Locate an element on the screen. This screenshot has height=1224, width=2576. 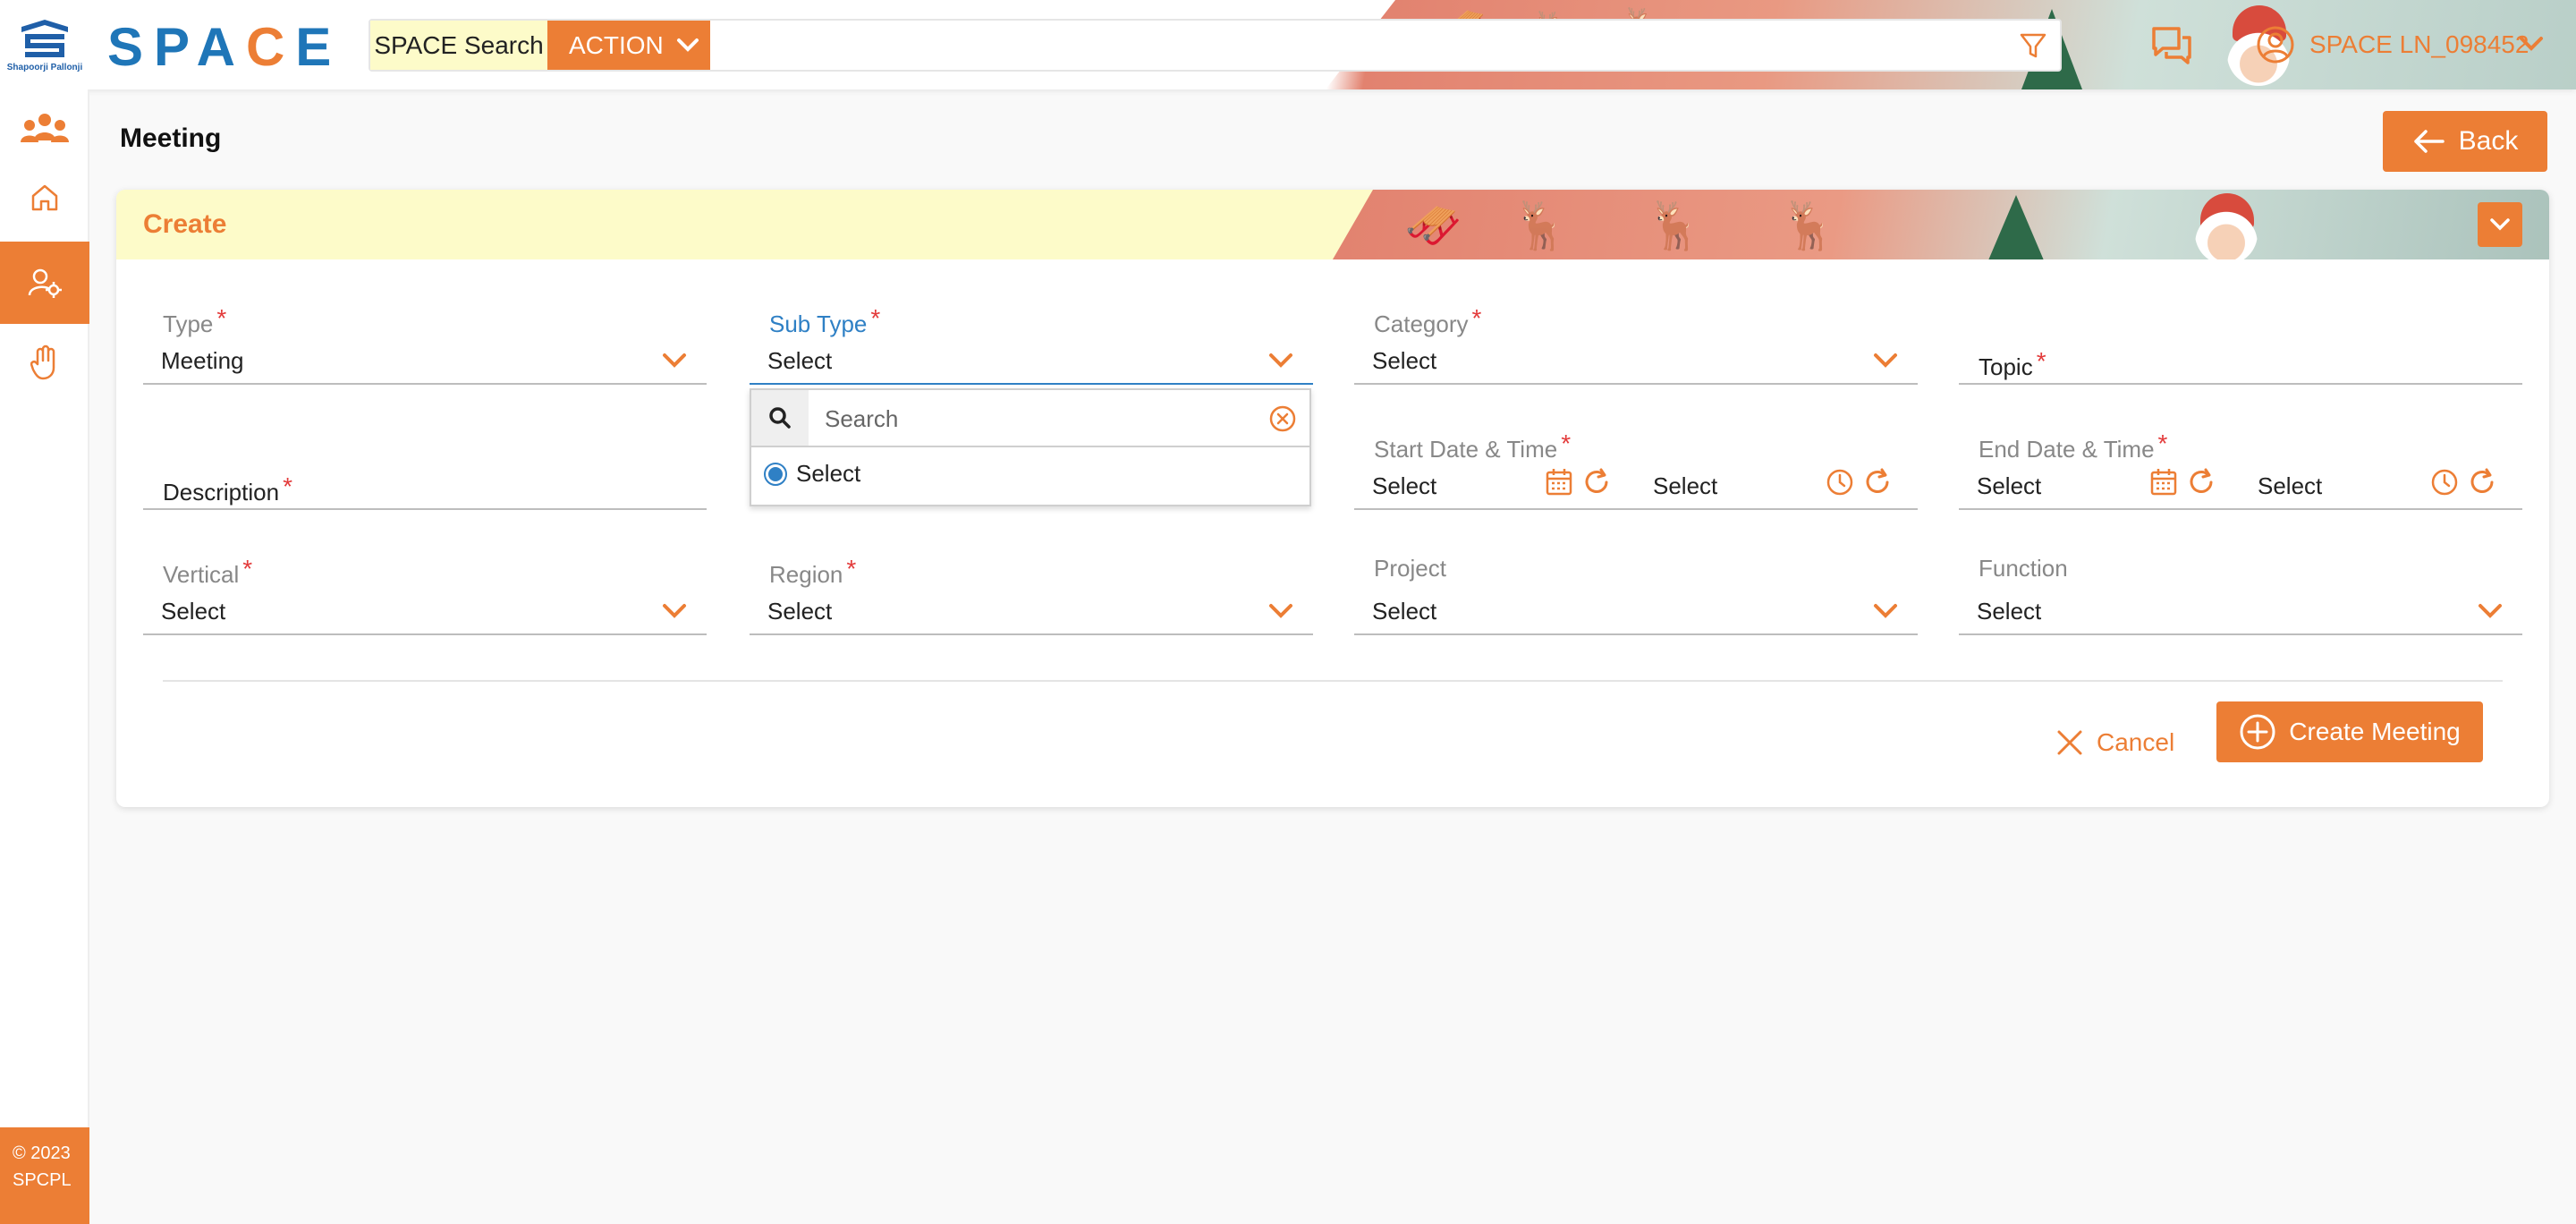
category-select: Category * Select is located at coordinates (1636, 340).